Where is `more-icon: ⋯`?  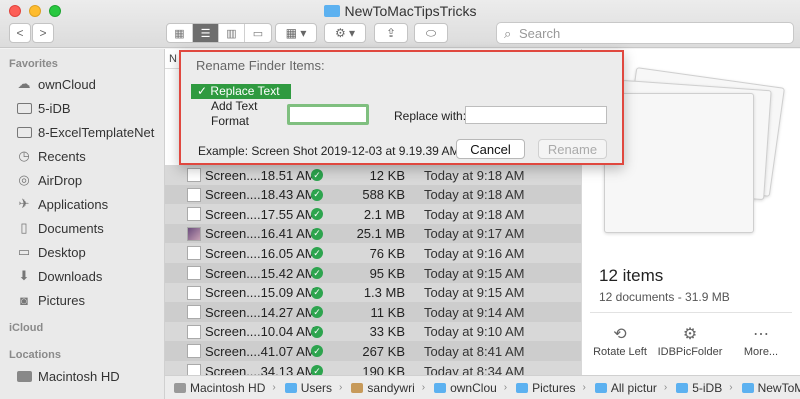 more-icon: ⋯ is located at coordinates (761, 334).